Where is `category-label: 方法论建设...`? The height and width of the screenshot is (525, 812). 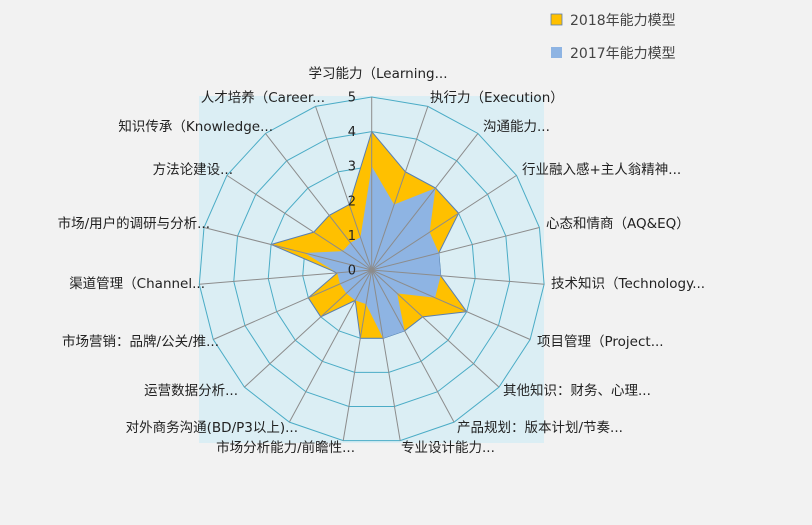
category-label: 方法论建设... is located at coordinates (193, 170).